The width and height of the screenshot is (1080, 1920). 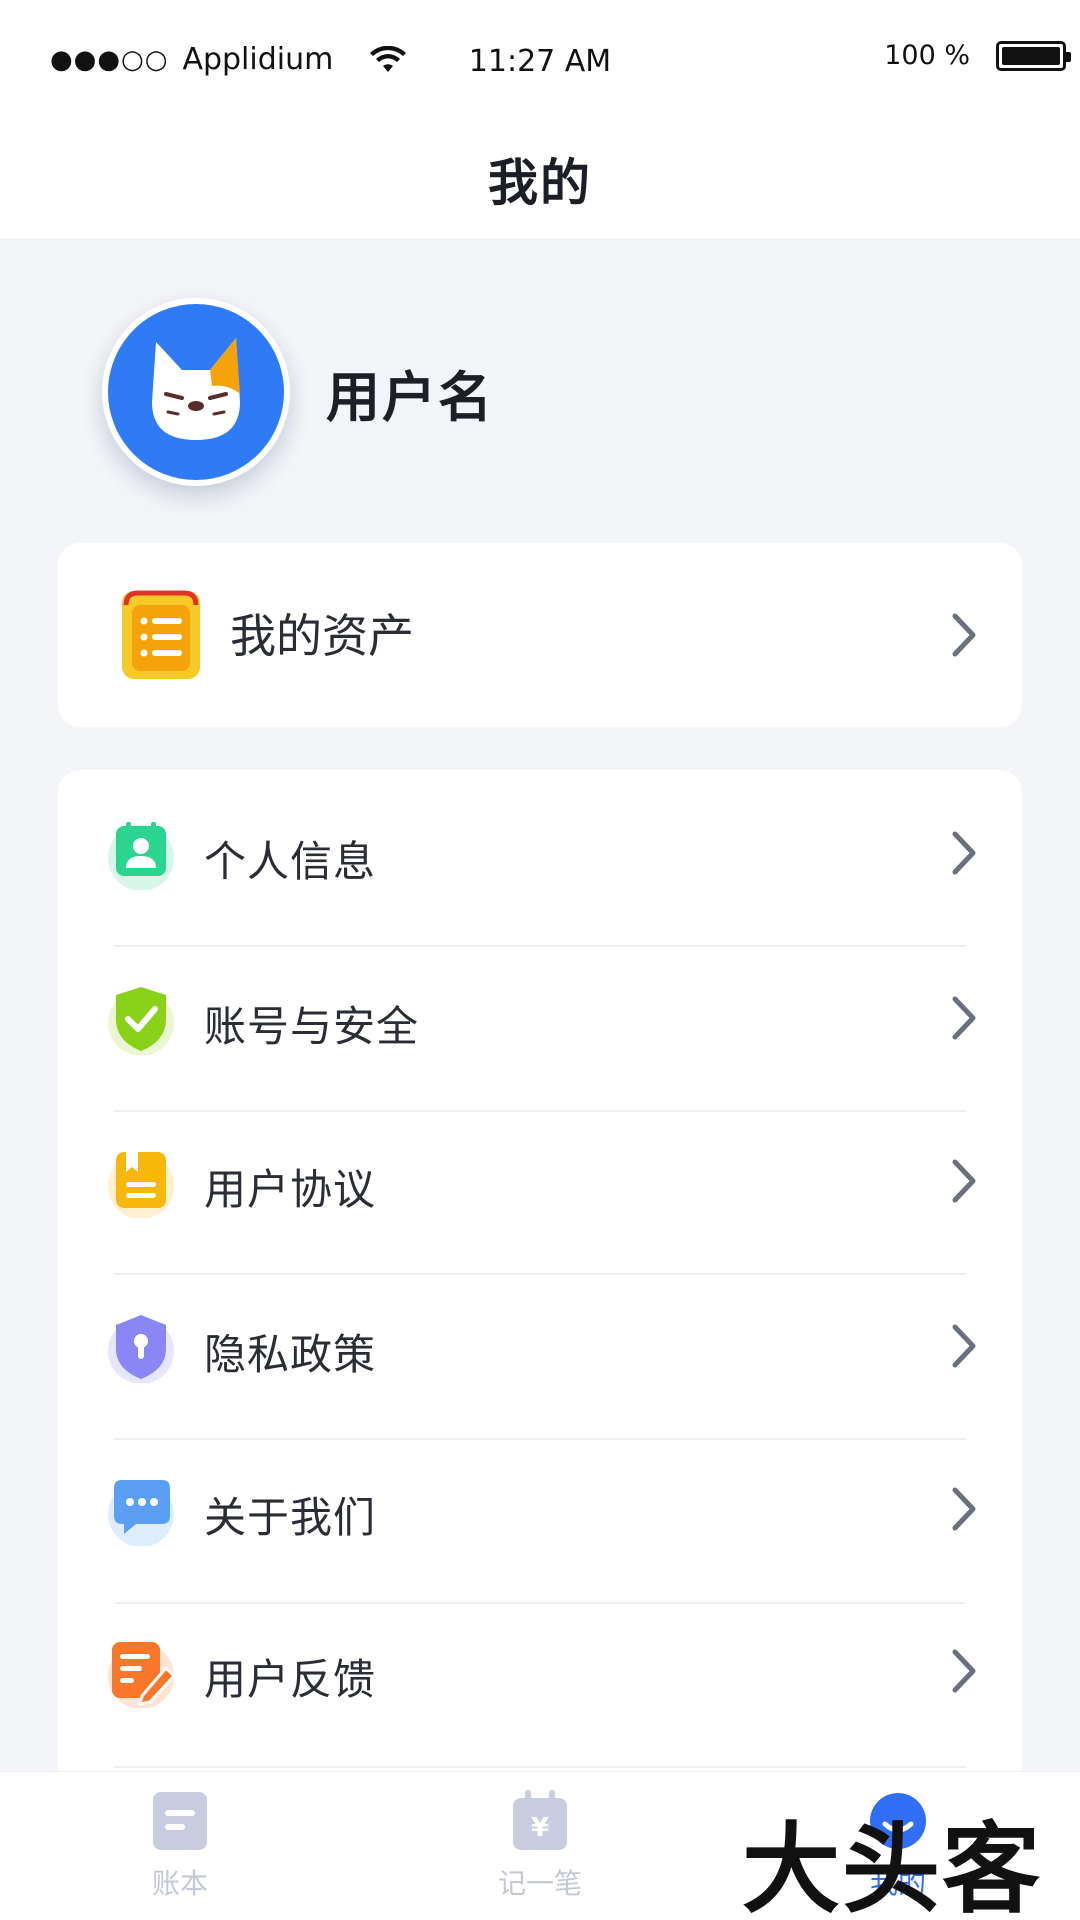 I want to click on calendar-yen-icon: ¥, so click(x=540, y=1820).